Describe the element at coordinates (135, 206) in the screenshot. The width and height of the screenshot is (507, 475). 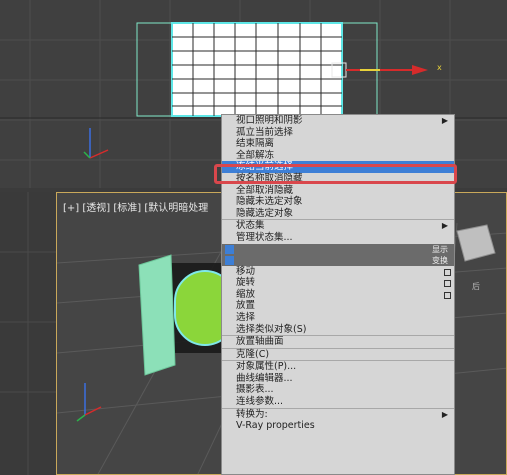
I see `viewport-label: [+] [透视] [标准] [默认明暗处理` at that location.